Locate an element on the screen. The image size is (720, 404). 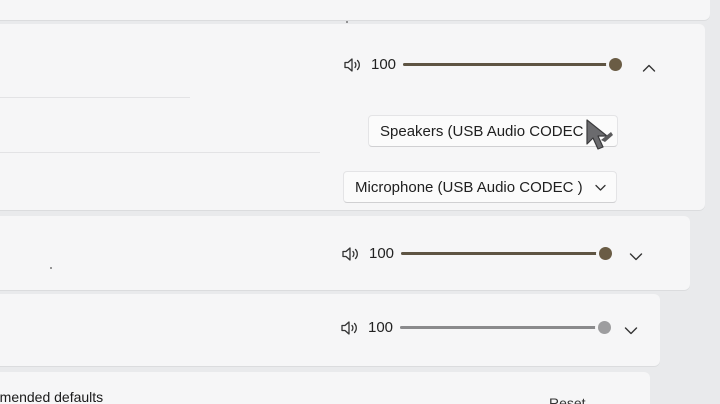
input-device-label: Microphone (USB Audio CODEC ) is located at coordinates (469, 187).